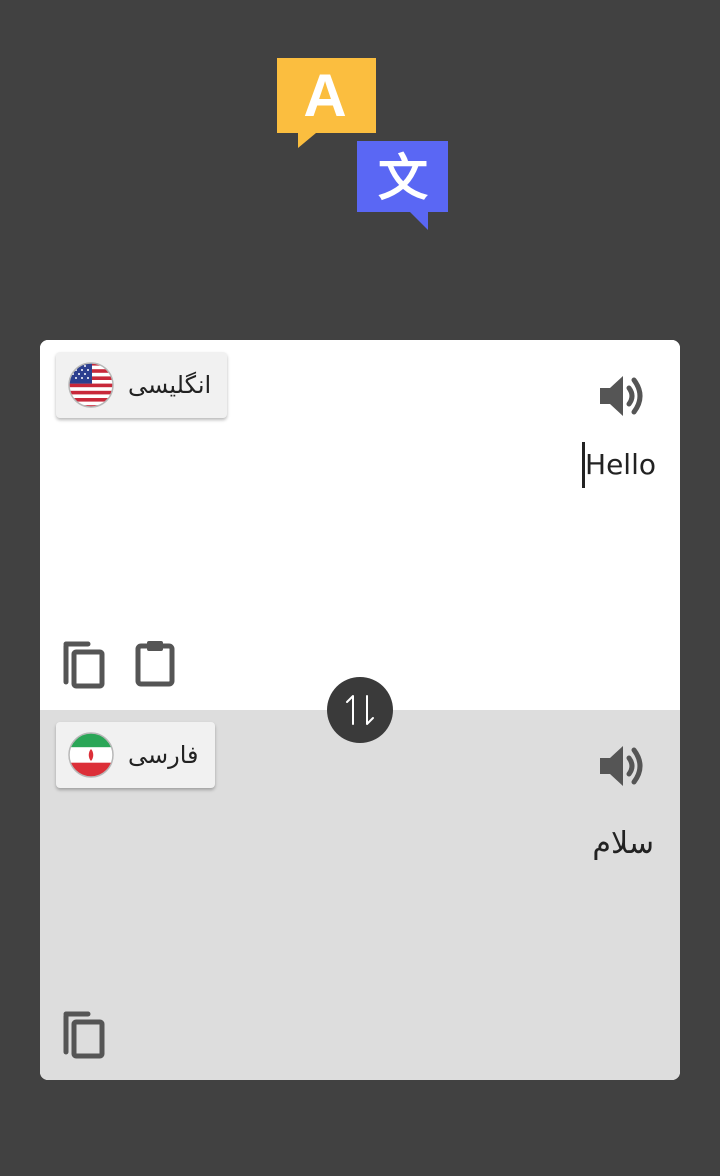 This screenshot has width=720, height=1176. Describe the element at coordinates (622, 766) in the screenshot. I see `target-speaker-icon` at that location.